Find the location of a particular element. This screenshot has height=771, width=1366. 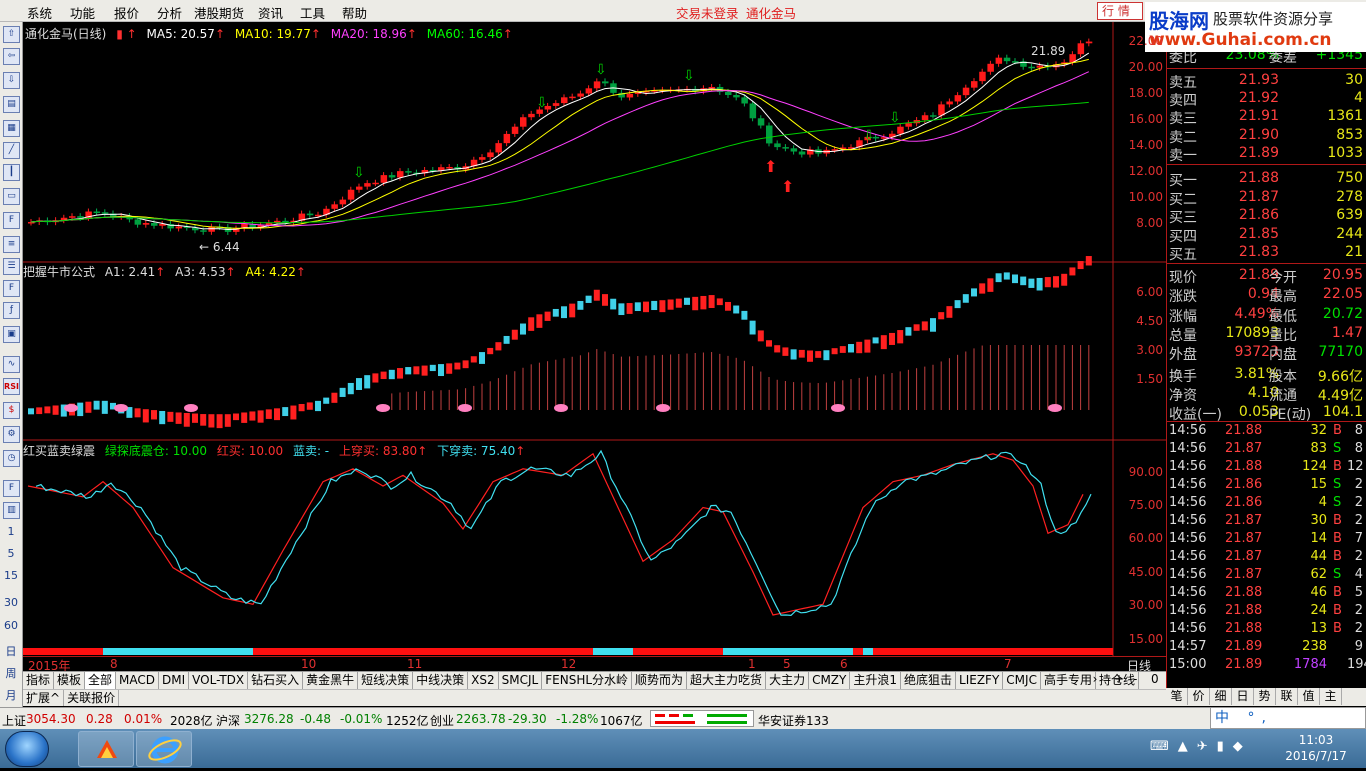

bid-row: 买二 21.87 278 is located at coordinates (1266, 198).